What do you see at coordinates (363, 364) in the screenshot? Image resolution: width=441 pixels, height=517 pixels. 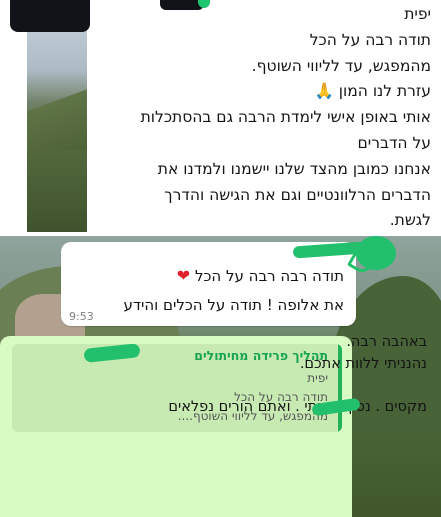 I see `reply-line: נהנניתי ללוות אתכם.` at bounding box center [363, 364].